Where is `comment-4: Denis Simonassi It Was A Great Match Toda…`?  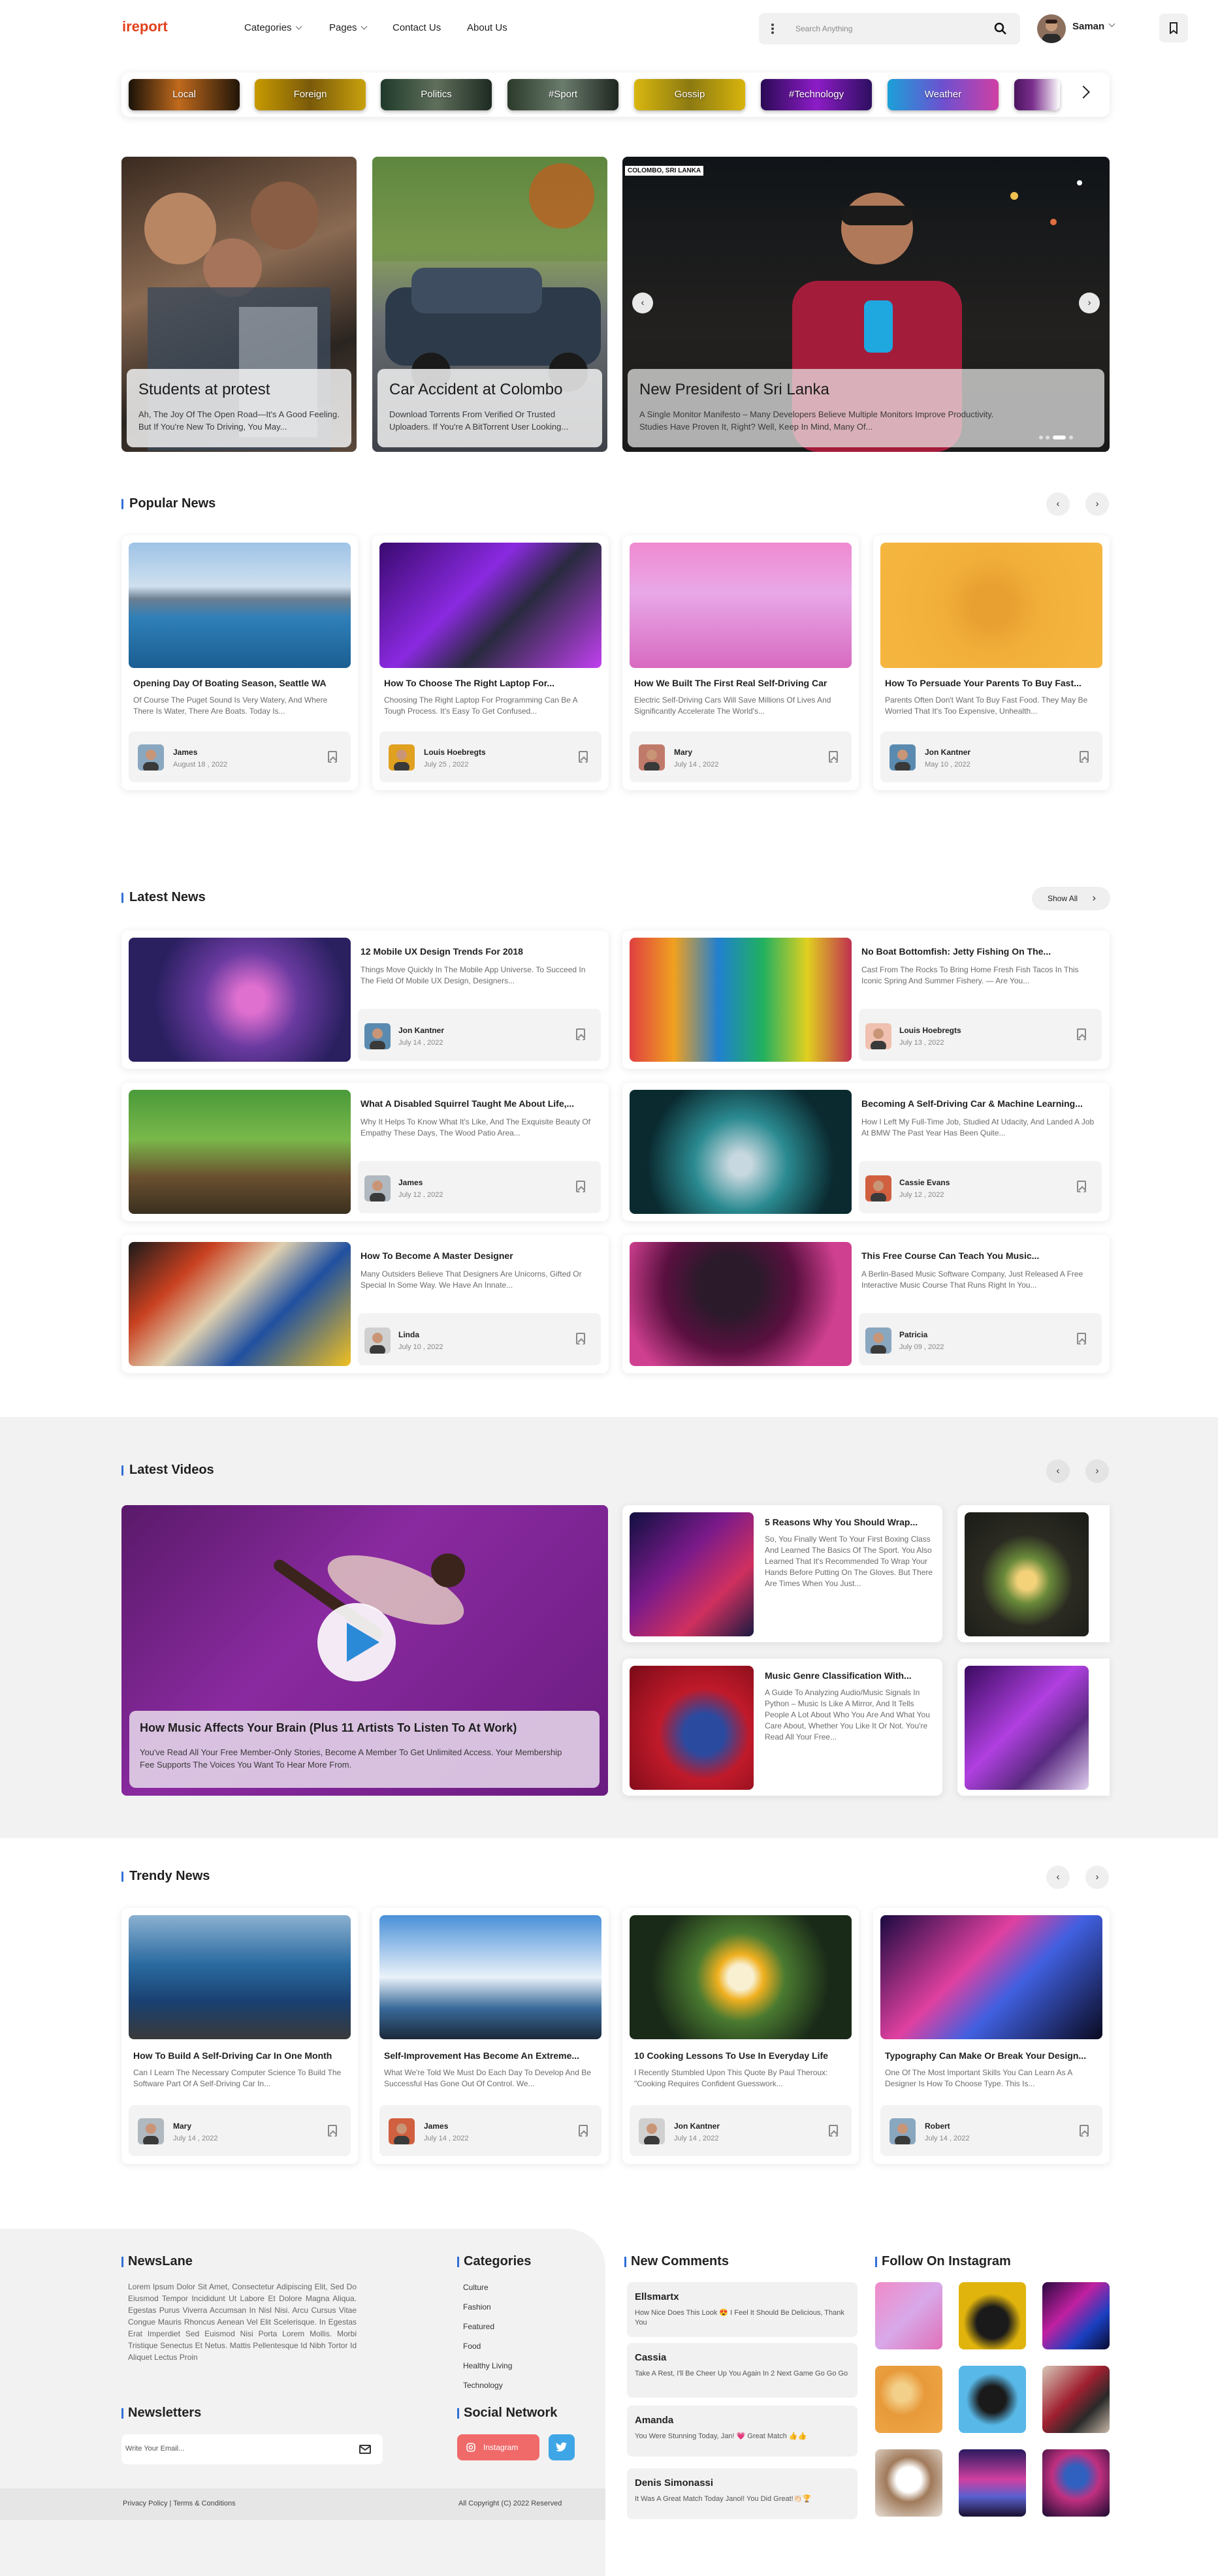
comment-4: Denis Simonassi It Was A Great Match Toda… is located at coordinates (742, 2493).